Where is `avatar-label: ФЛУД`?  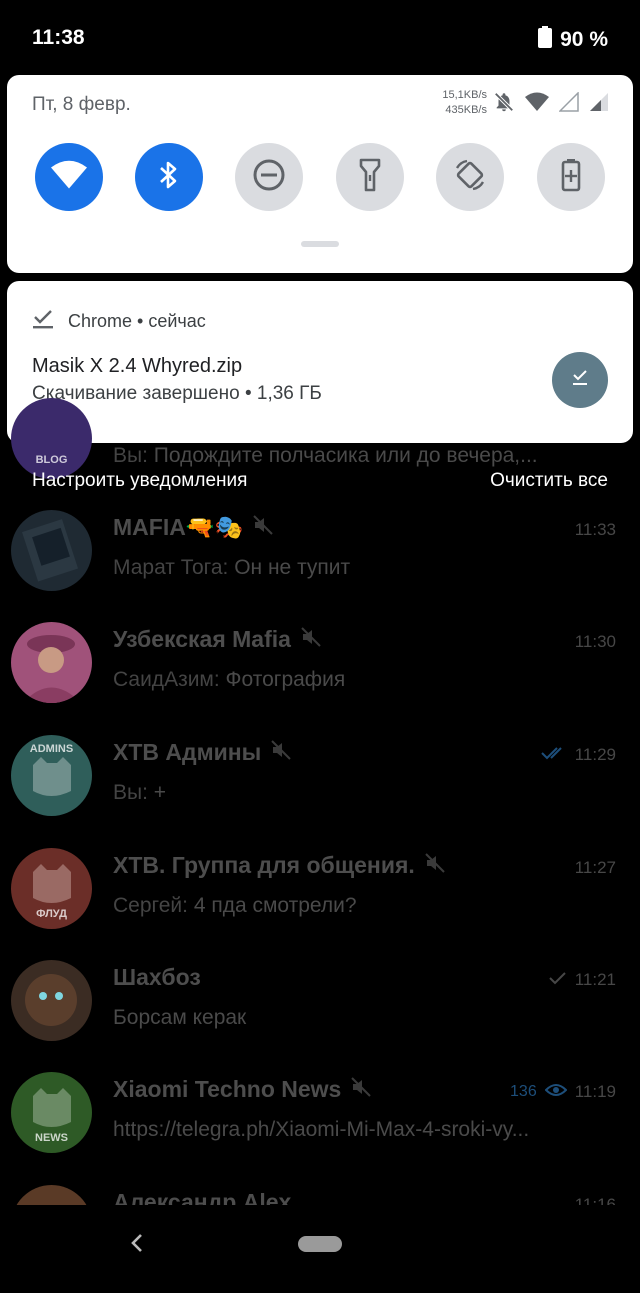
avatar-label: ФЛУД is located at coordinates (51, 914).